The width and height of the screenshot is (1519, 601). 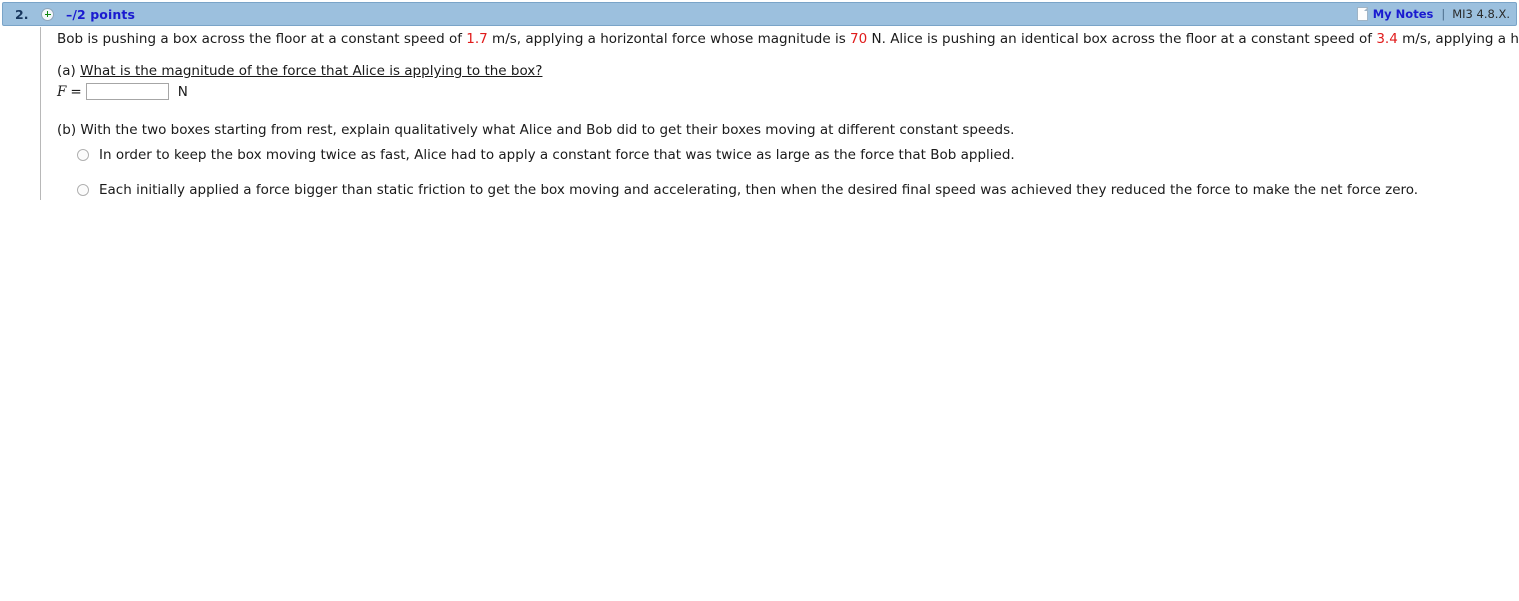 What do you see at coordinates (66, 71) in the screenshot?
I see `part-a-label: (a)` at bounding box center [66, 71].